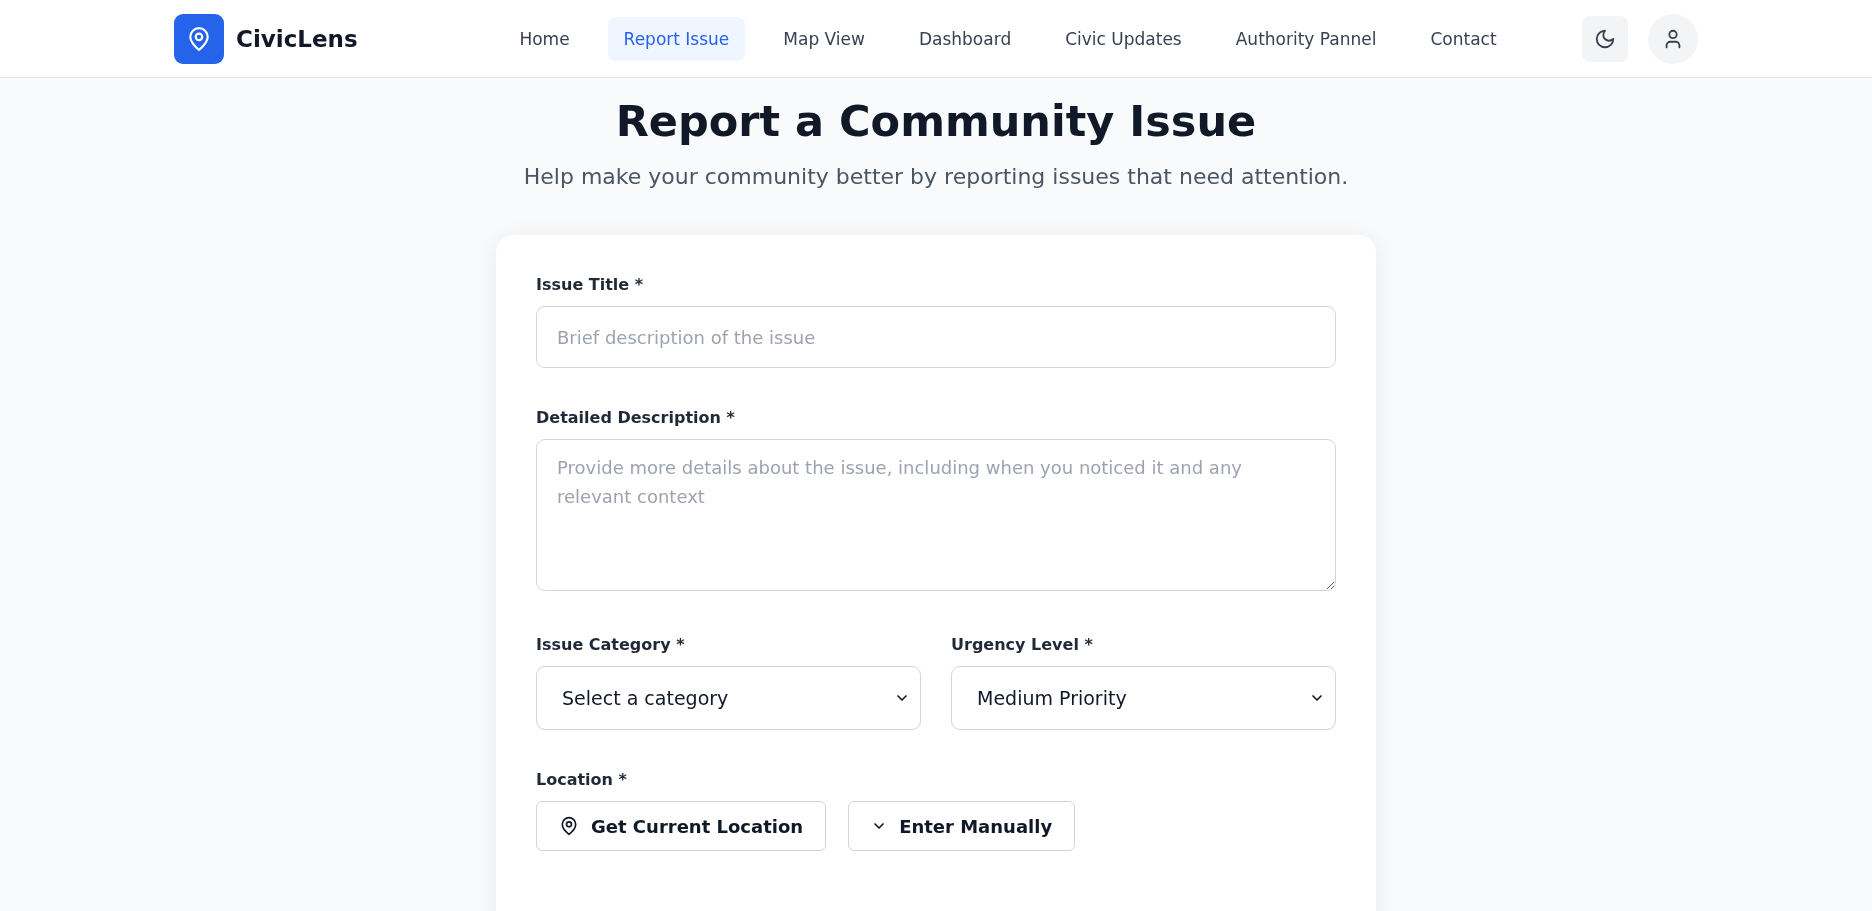 This screenshot has height=911, width=1872. What do you see at coordinates (676, 38) in the screenshot?
I see `nav-link: Report Issue` at bounding box center [676, 38].